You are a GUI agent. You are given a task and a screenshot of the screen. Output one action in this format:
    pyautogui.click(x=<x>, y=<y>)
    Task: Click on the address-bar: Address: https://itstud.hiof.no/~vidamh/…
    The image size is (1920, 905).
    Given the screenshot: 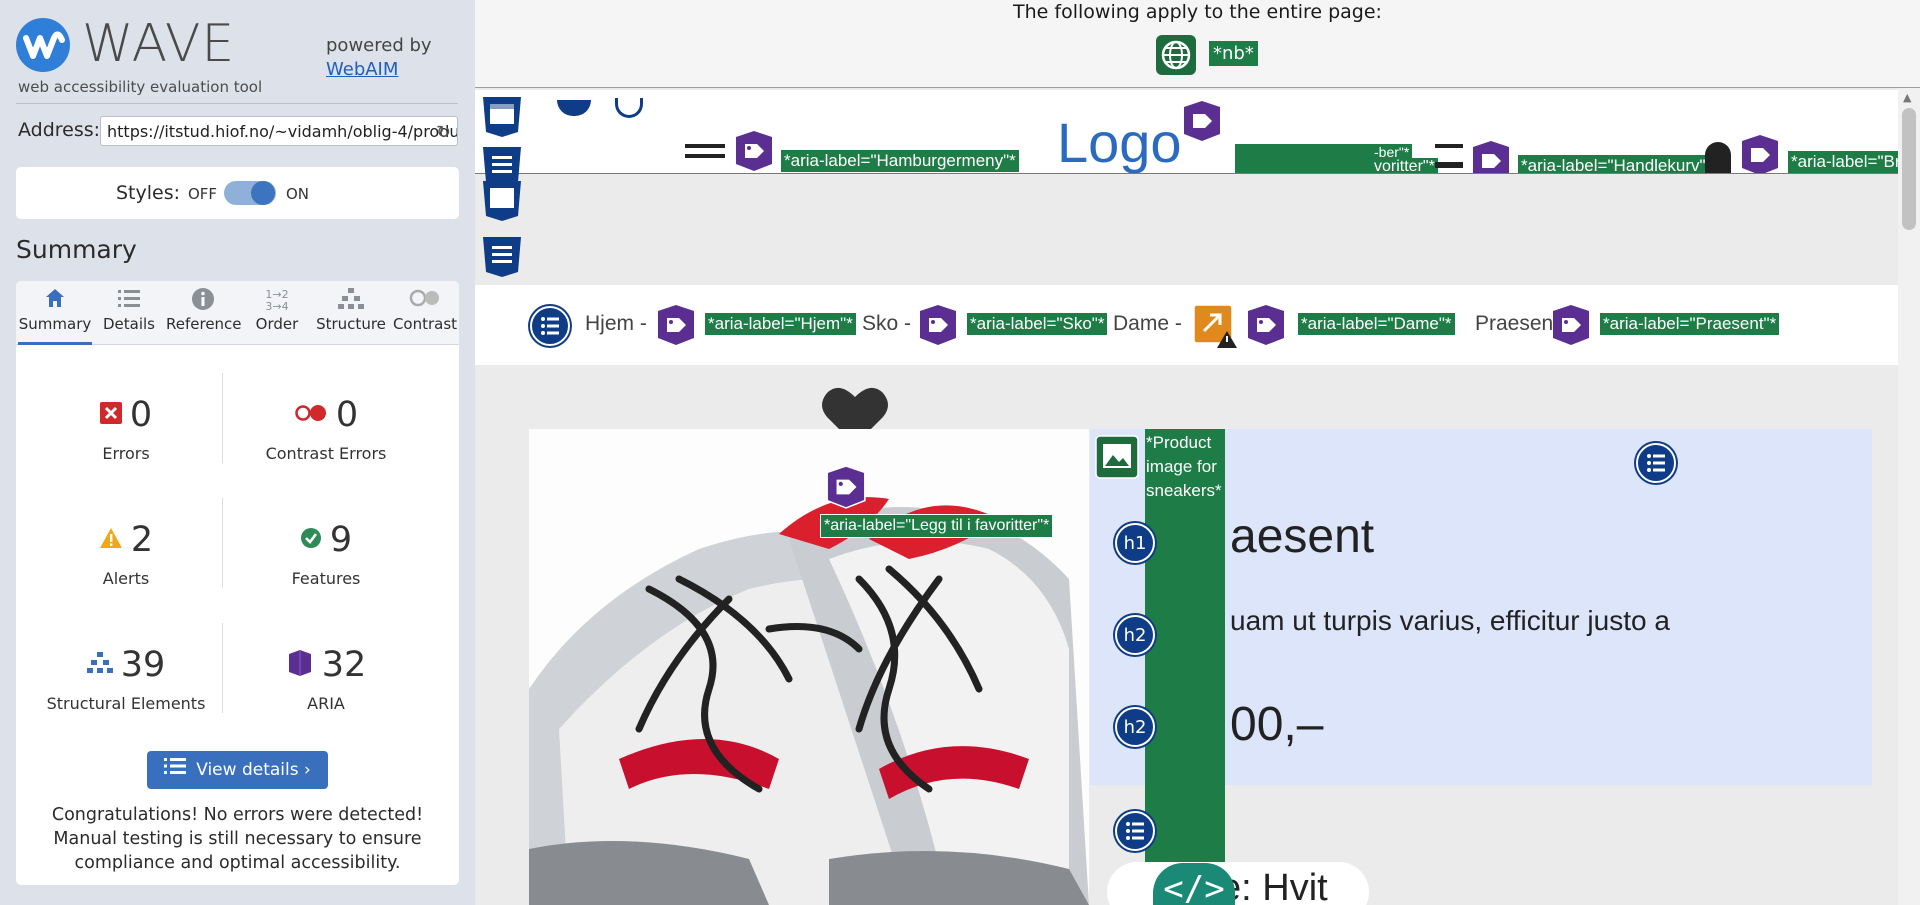 What is the action you would take?
    pyautogui.click(x=238, y=132)
    